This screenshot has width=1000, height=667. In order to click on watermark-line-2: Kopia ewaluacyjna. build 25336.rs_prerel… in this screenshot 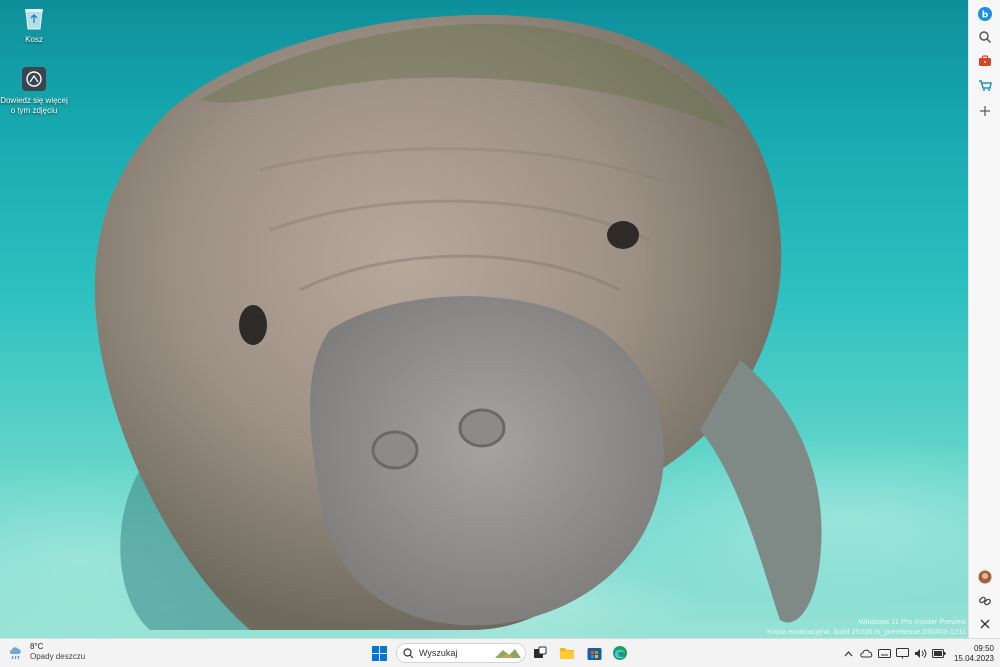, I will do `click(866, 631)`.